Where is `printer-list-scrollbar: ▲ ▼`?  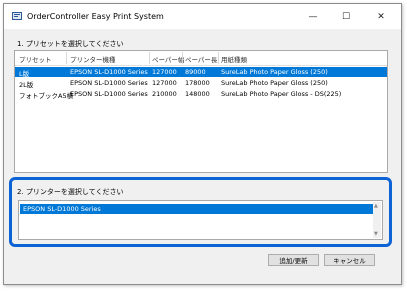
printer-list-scrollbar: ▲ ▼ is located at coordinates (377, 220).